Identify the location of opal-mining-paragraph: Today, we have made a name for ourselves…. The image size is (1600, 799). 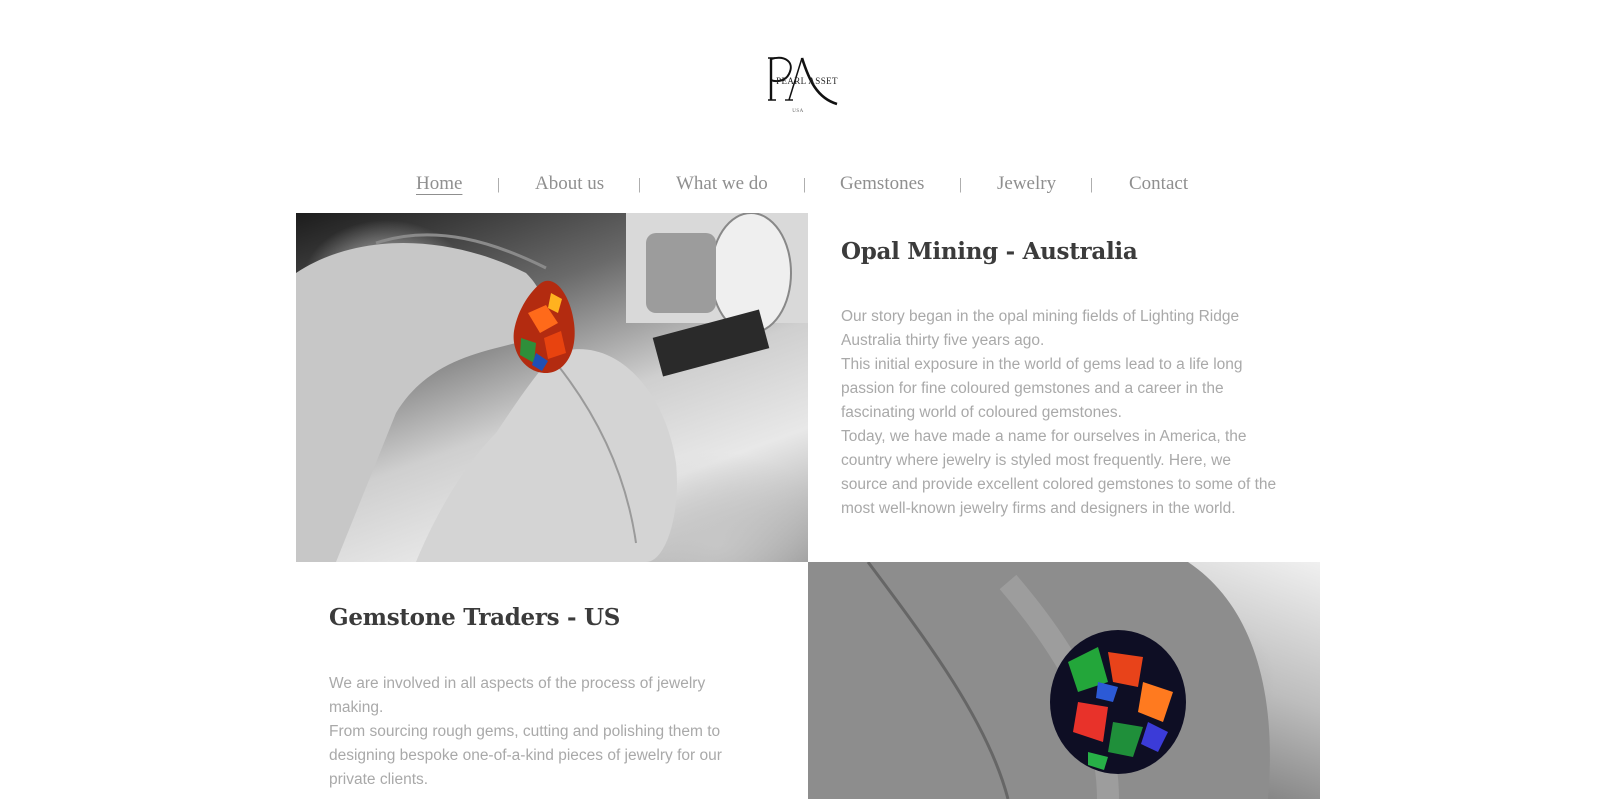
(1059, 472).